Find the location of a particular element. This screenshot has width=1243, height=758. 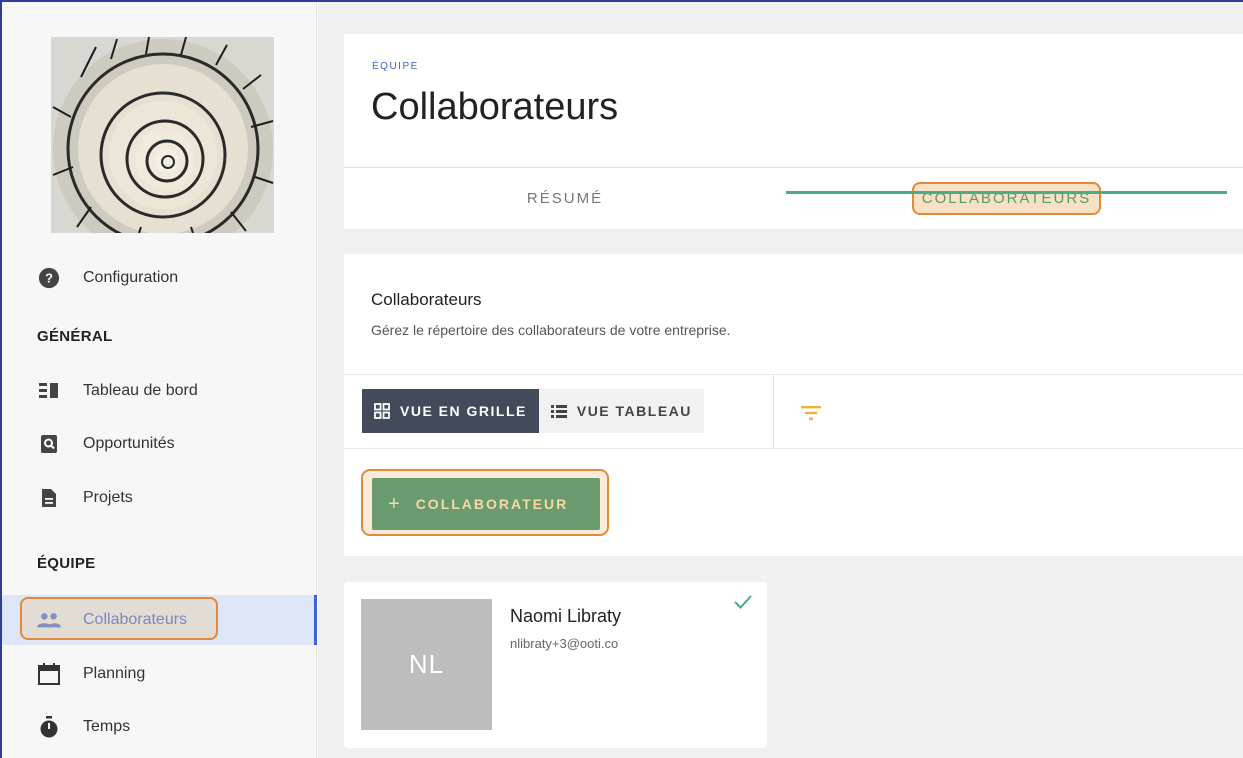

sidebar-item-highlight is located at coordinates (119, 618).